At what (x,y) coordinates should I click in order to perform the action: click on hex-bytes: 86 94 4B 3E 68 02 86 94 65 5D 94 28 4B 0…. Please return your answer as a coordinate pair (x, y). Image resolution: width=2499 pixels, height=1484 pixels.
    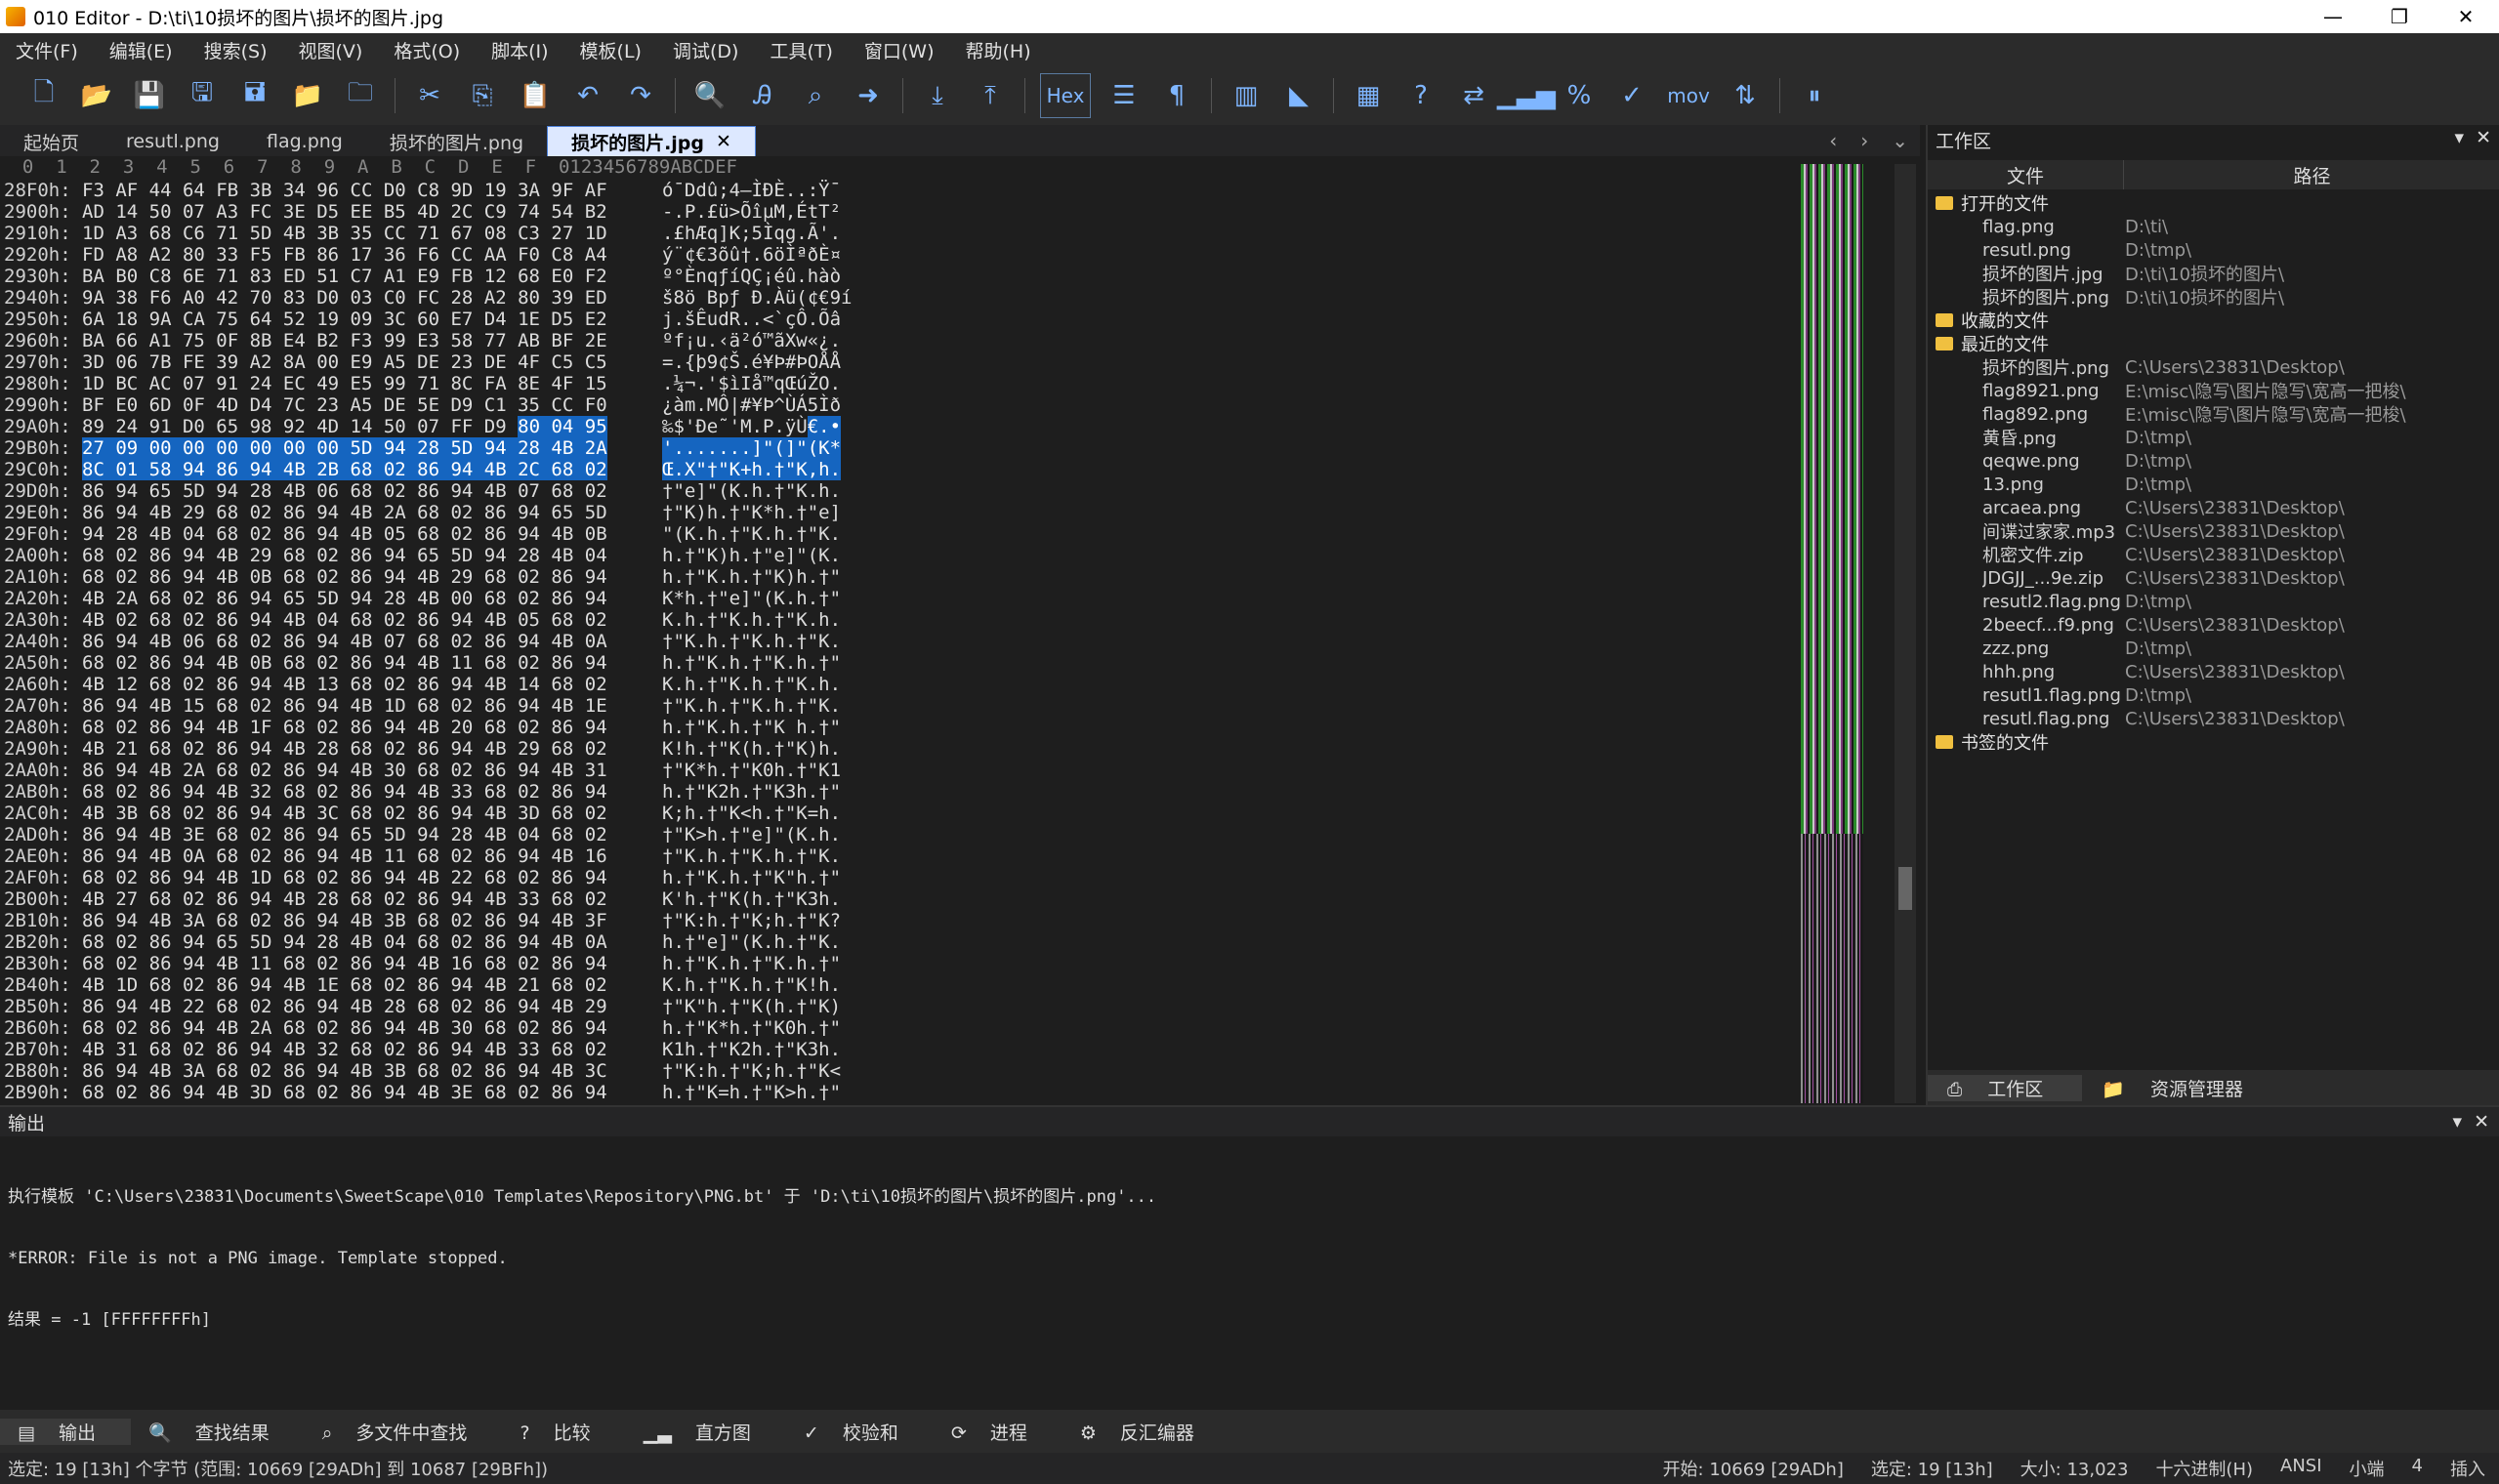
    Looking at the image, I should click on (364, 835).